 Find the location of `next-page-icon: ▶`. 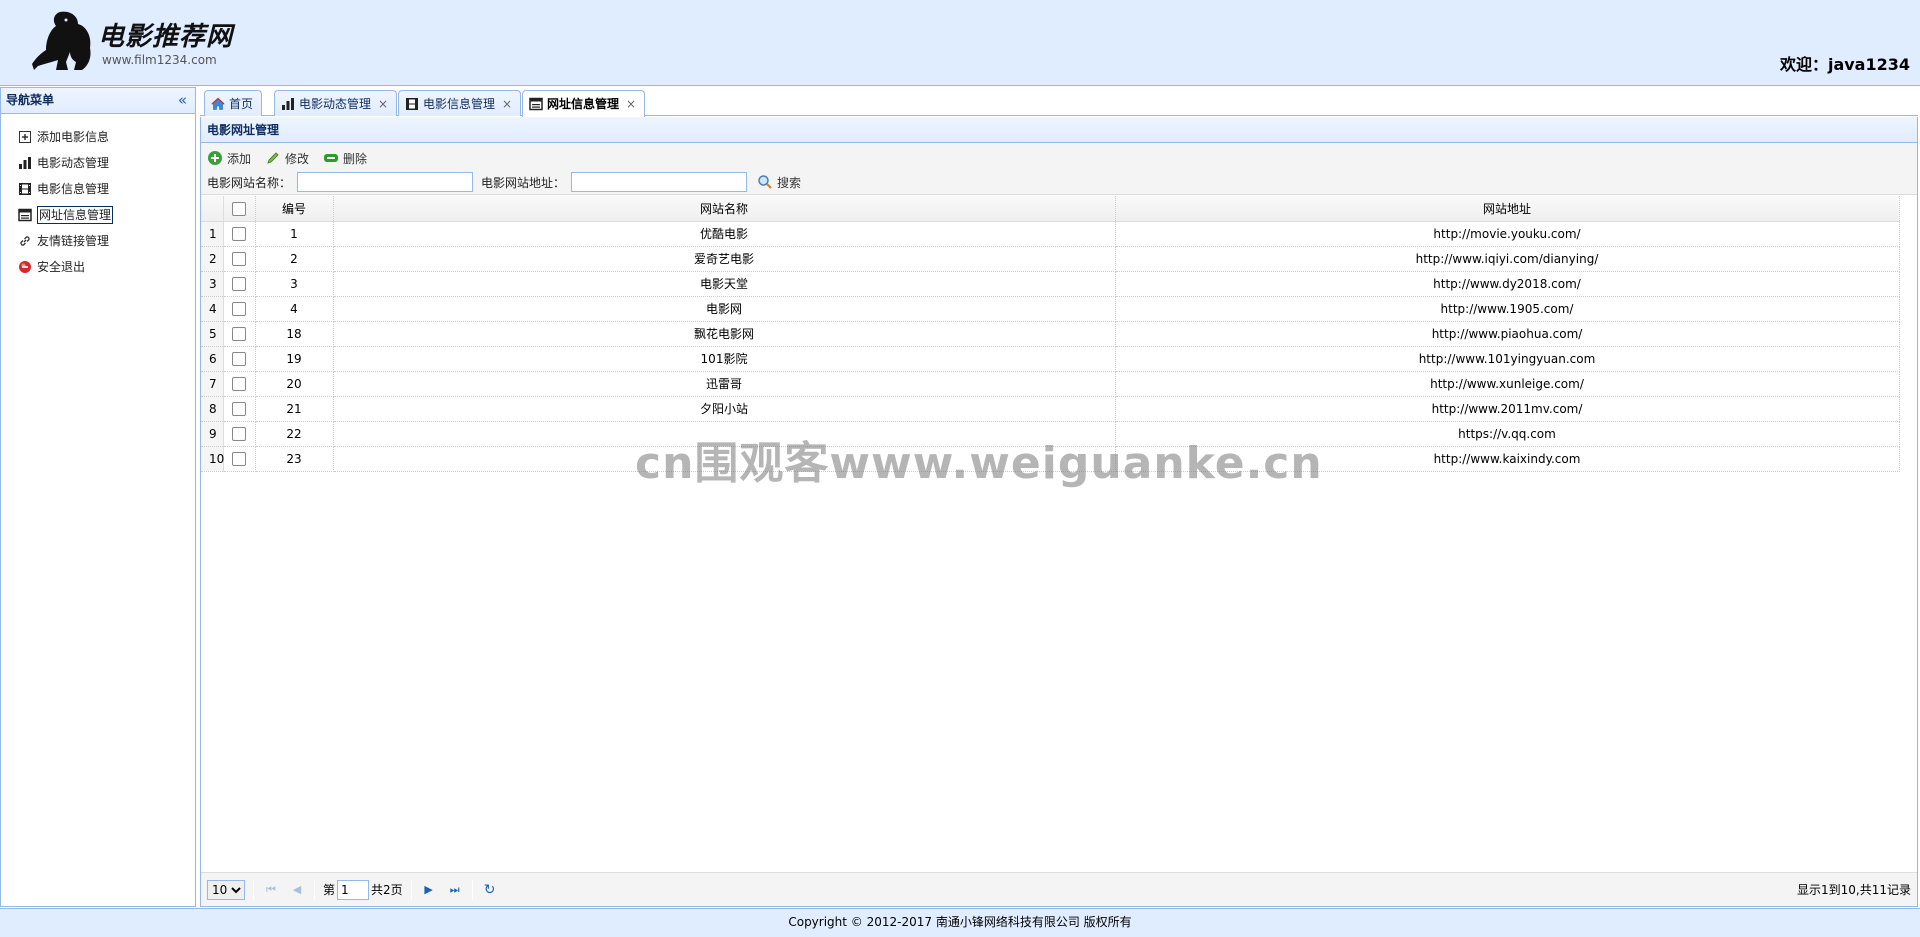

next-page-icon: ▶ is located at coordinates (429, 890).